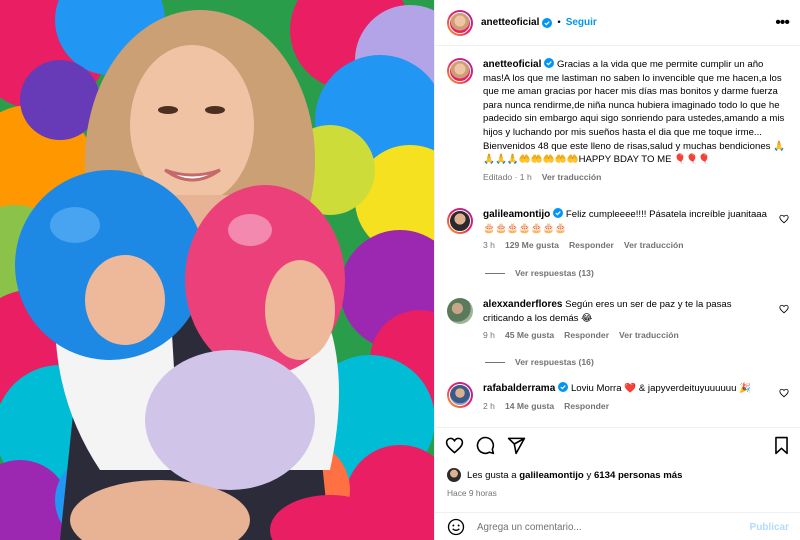 The height and width of the screenshot is (540, 800). What do you see at coordinates (516, 214) in the screenshot?
I see `comment-username: galileamontijo` at bounding box center [516, 214].